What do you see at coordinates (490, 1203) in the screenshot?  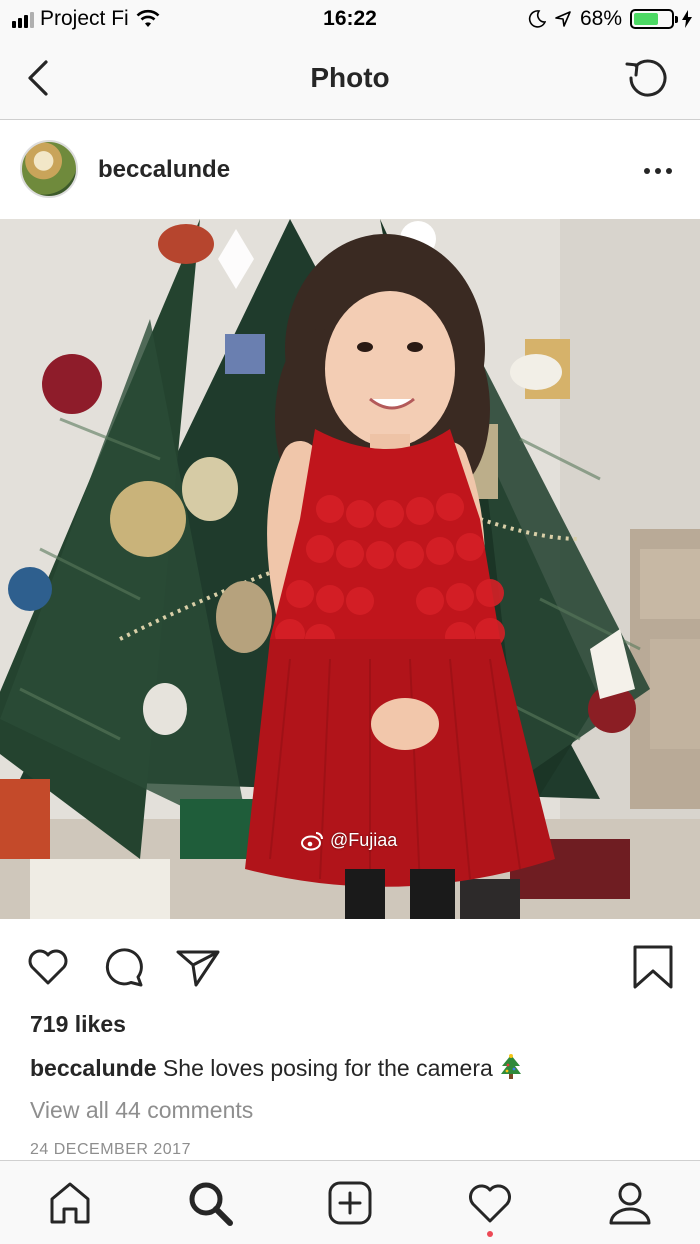 I see `activity-heart-icon` at bounding box center [490, 1203].